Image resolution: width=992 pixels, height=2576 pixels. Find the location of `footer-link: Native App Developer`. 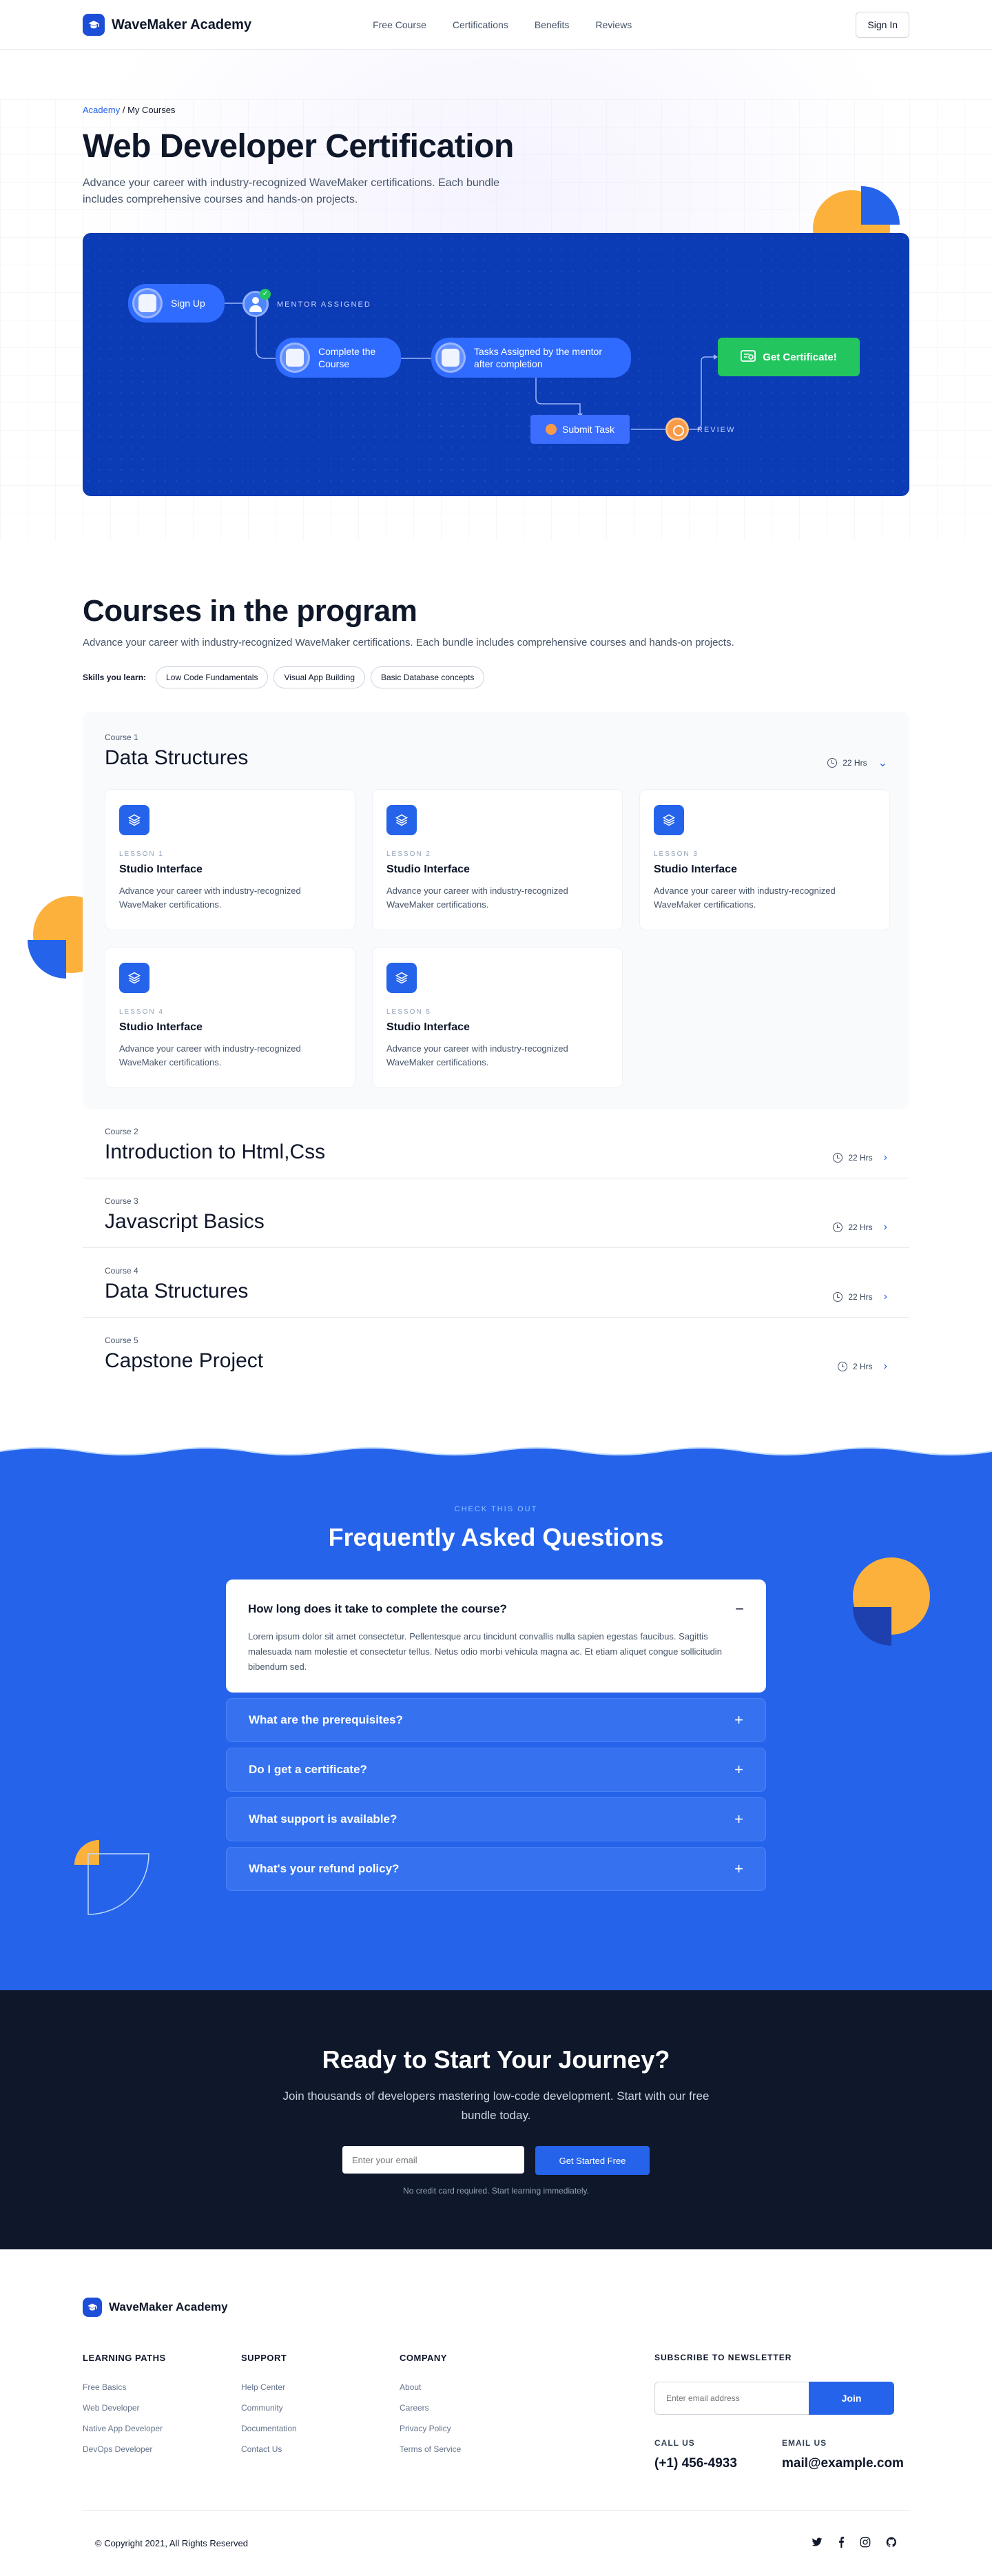

footer-link: Native App Developer is located at coordinates (162, 2428).